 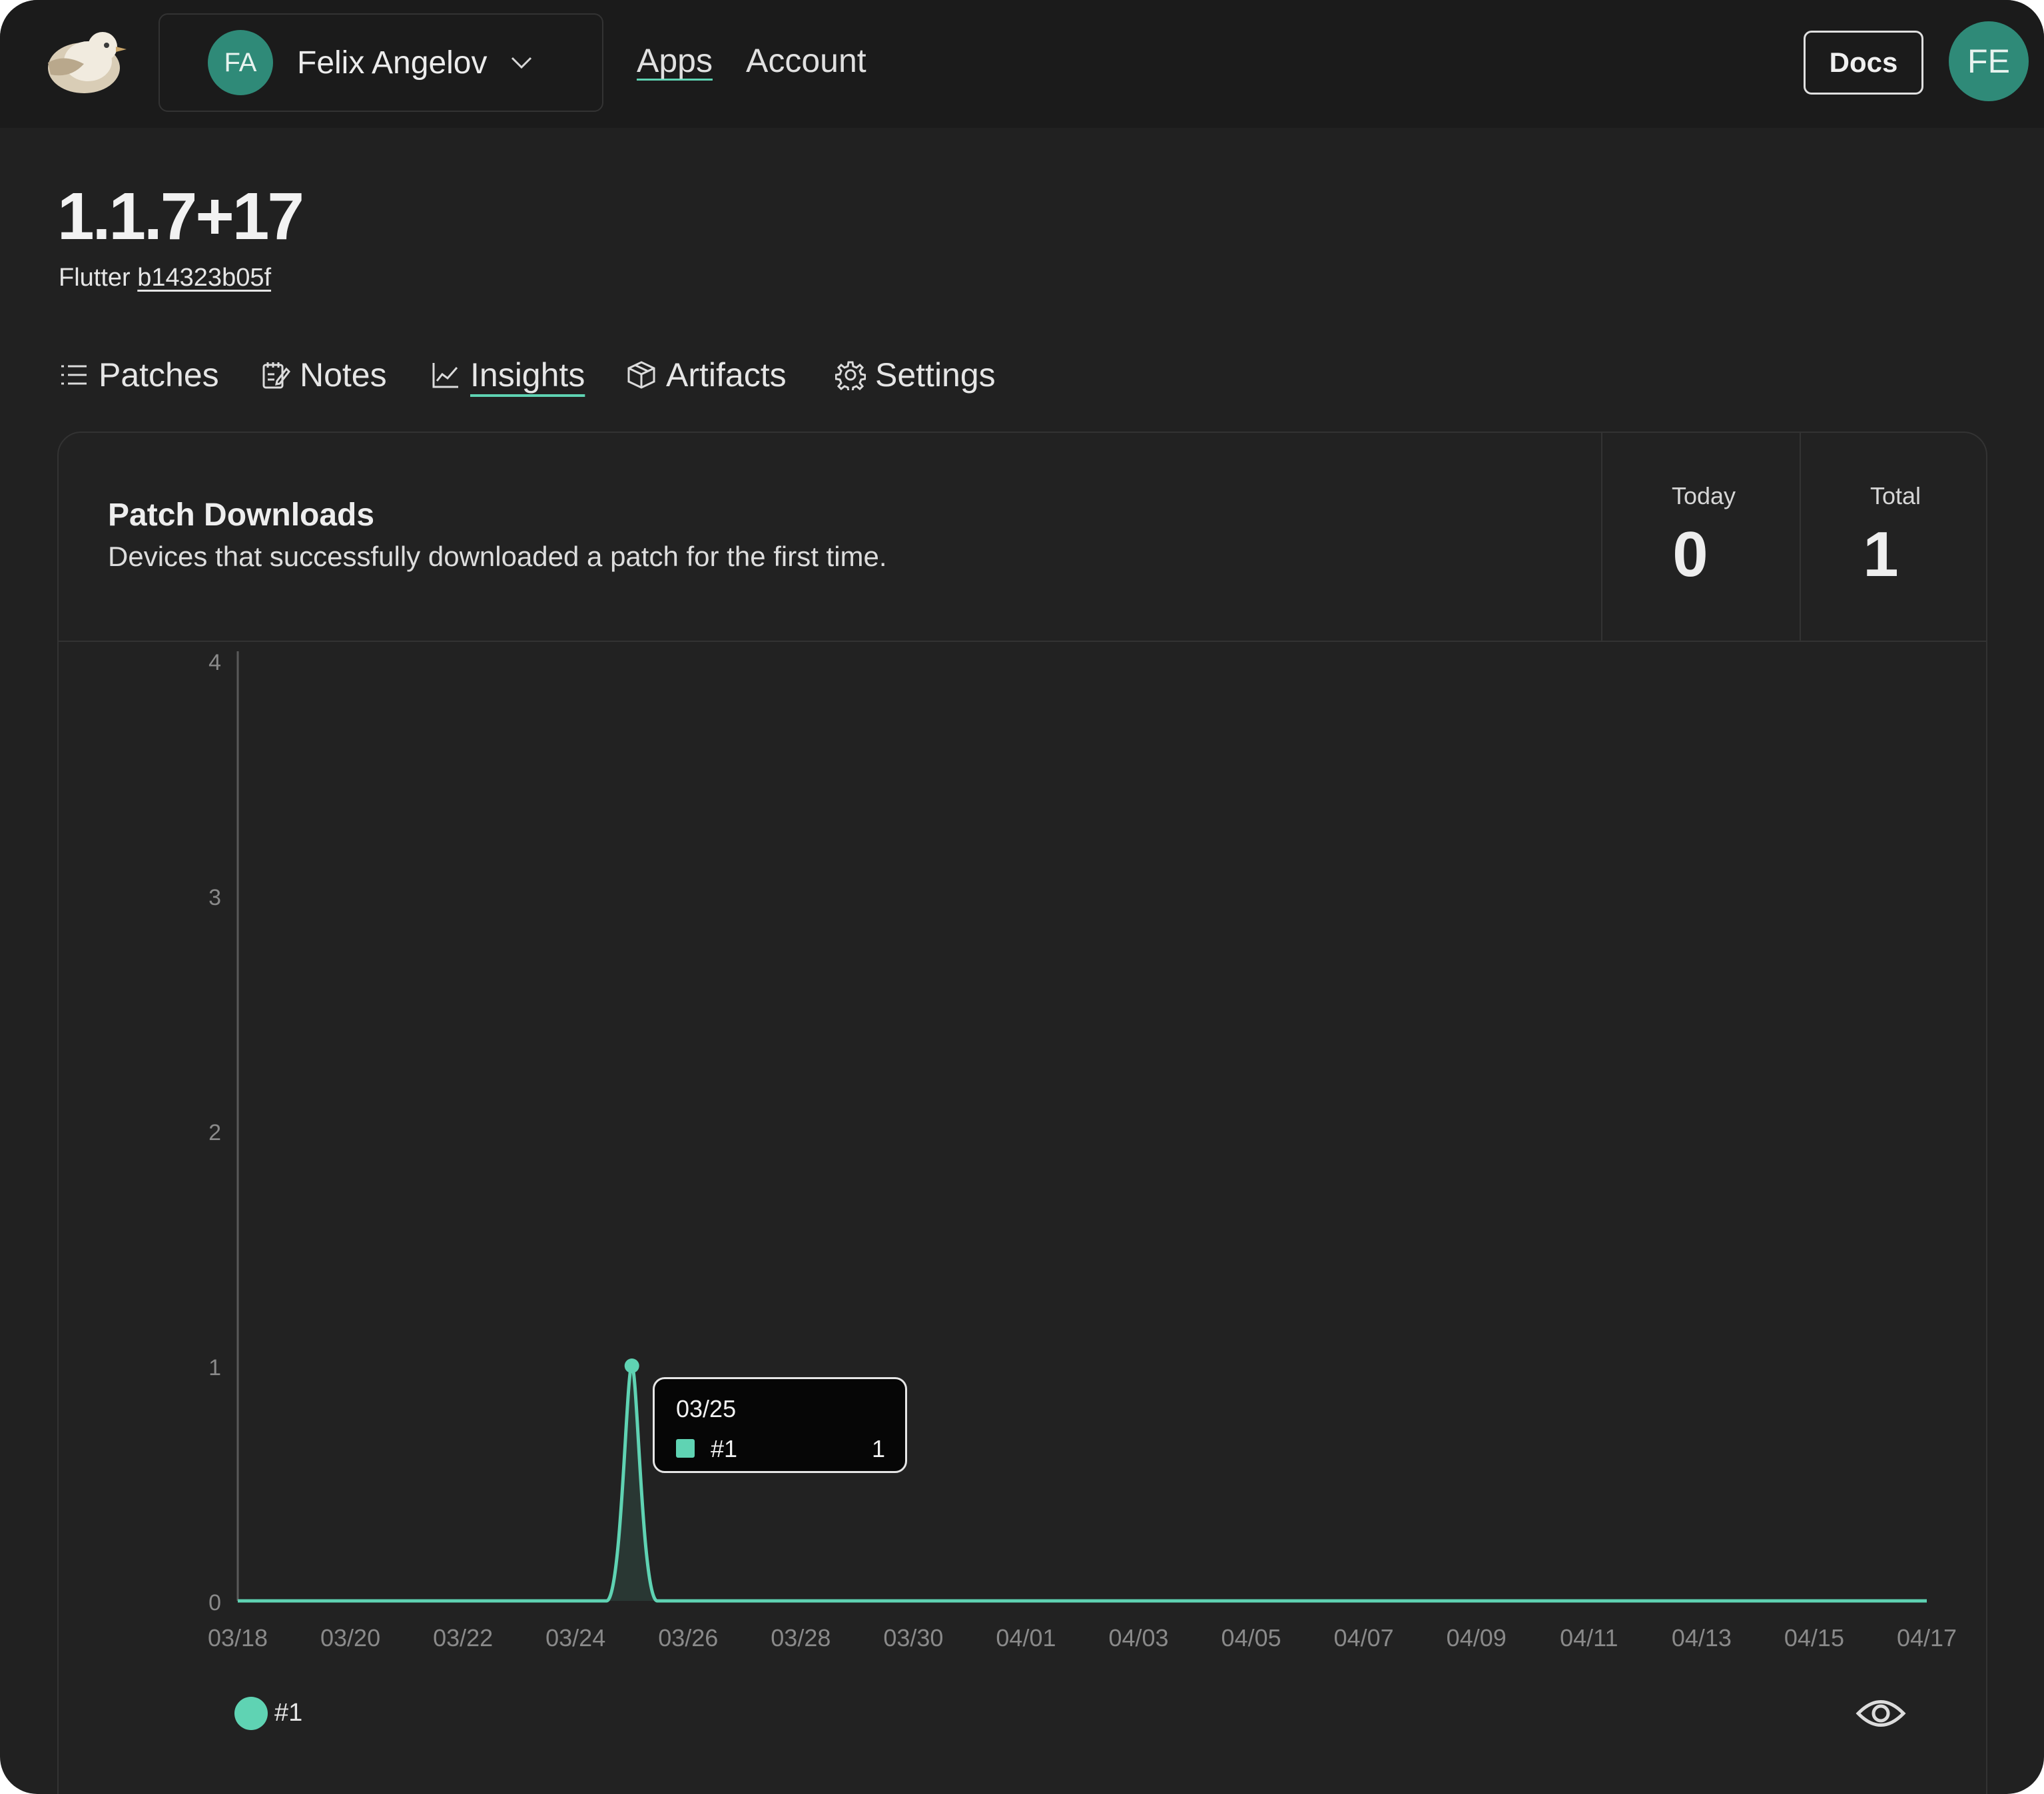 What do you see at coordinates (1026, 1638) in the screenshot?
I see `x-tick-label: 04/01` at bounding box center [1026, 1638].